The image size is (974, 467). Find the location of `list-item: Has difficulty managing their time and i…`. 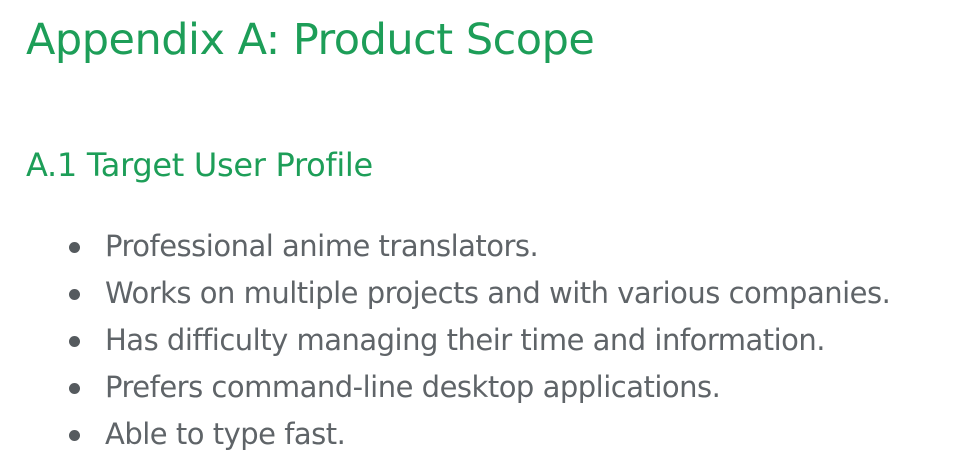

list-item: Has difficulty managing their time and i… is located at coordinates (445, 340).